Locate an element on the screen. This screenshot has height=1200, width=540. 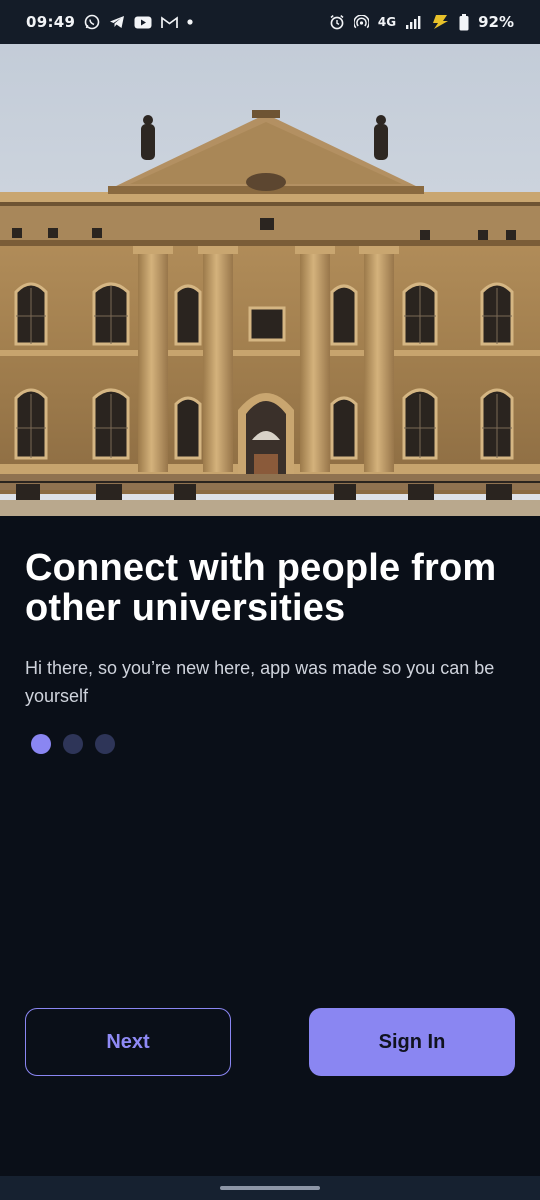
status-time: 09:49 is located at coordinates (51, 22).